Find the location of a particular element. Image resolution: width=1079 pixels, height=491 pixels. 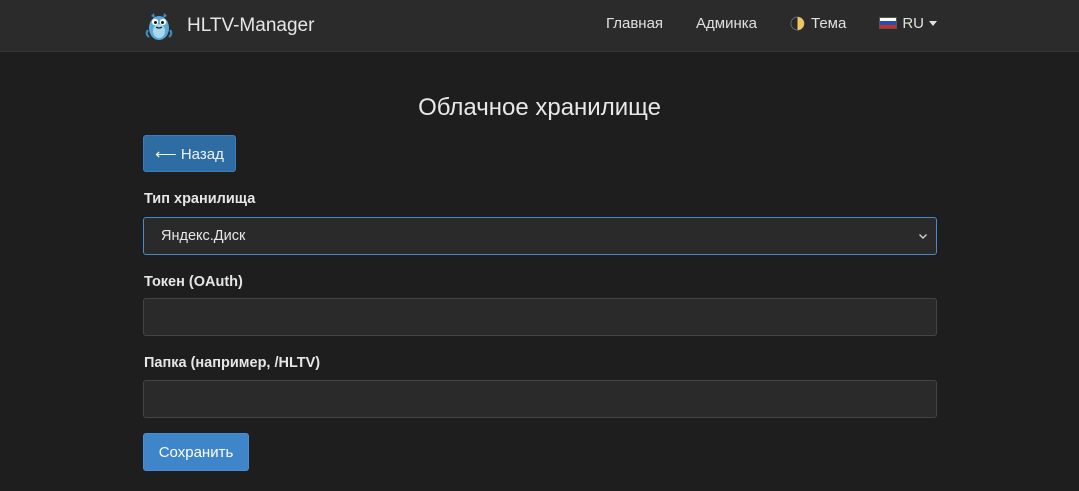

token-label: Токен (OAuth) is located at coordinates (193, 282).